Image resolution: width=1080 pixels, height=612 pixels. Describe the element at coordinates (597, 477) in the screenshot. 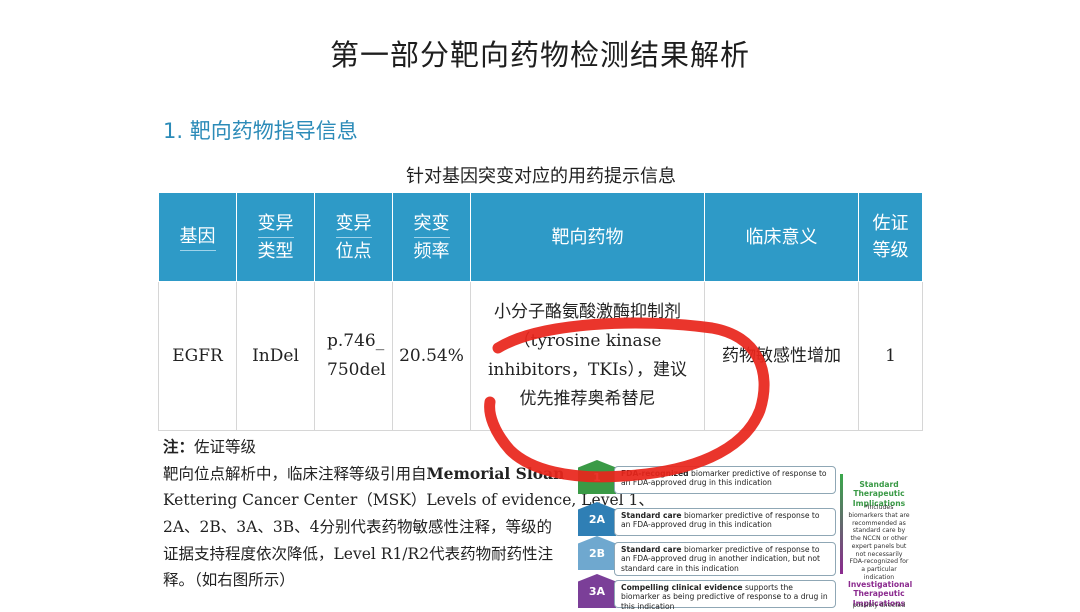

I see `level-1-badge: 1` at that location.